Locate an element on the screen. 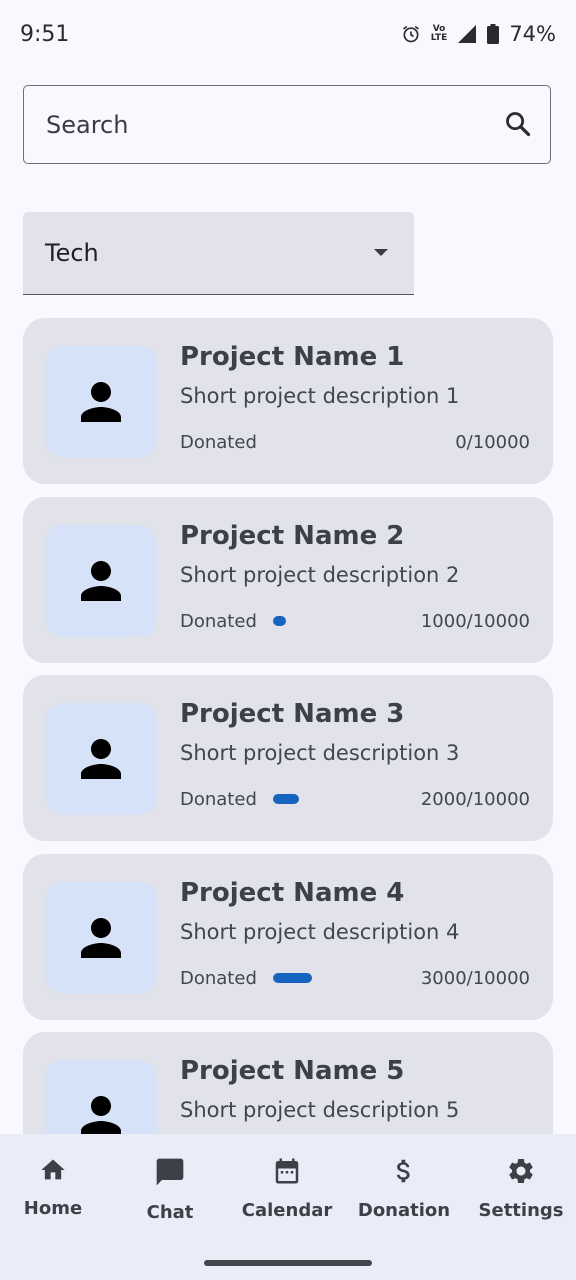 This screenshot has width=576, height=1280. search-box is located at coordinates (287, 124).